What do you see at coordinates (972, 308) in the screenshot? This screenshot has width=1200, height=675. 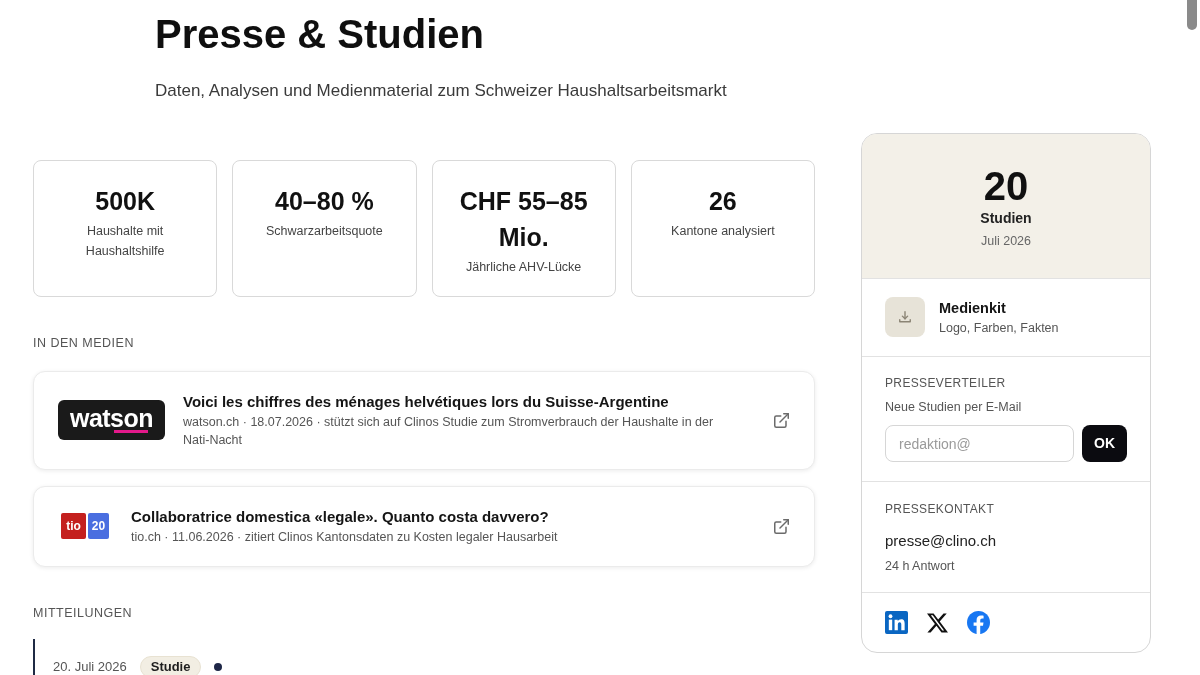 I see `media-kit-title: Medienkit` at bounding box center [972, 308].